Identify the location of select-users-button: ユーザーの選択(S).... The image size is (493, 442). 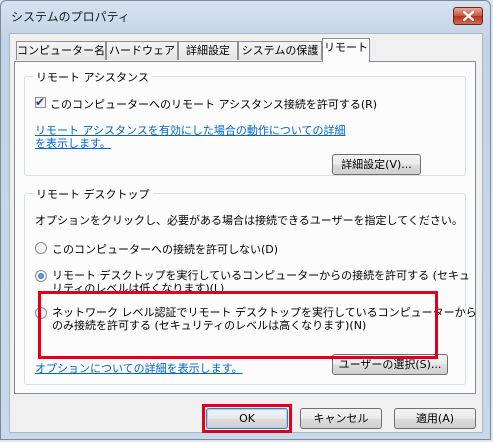
(390, 364).